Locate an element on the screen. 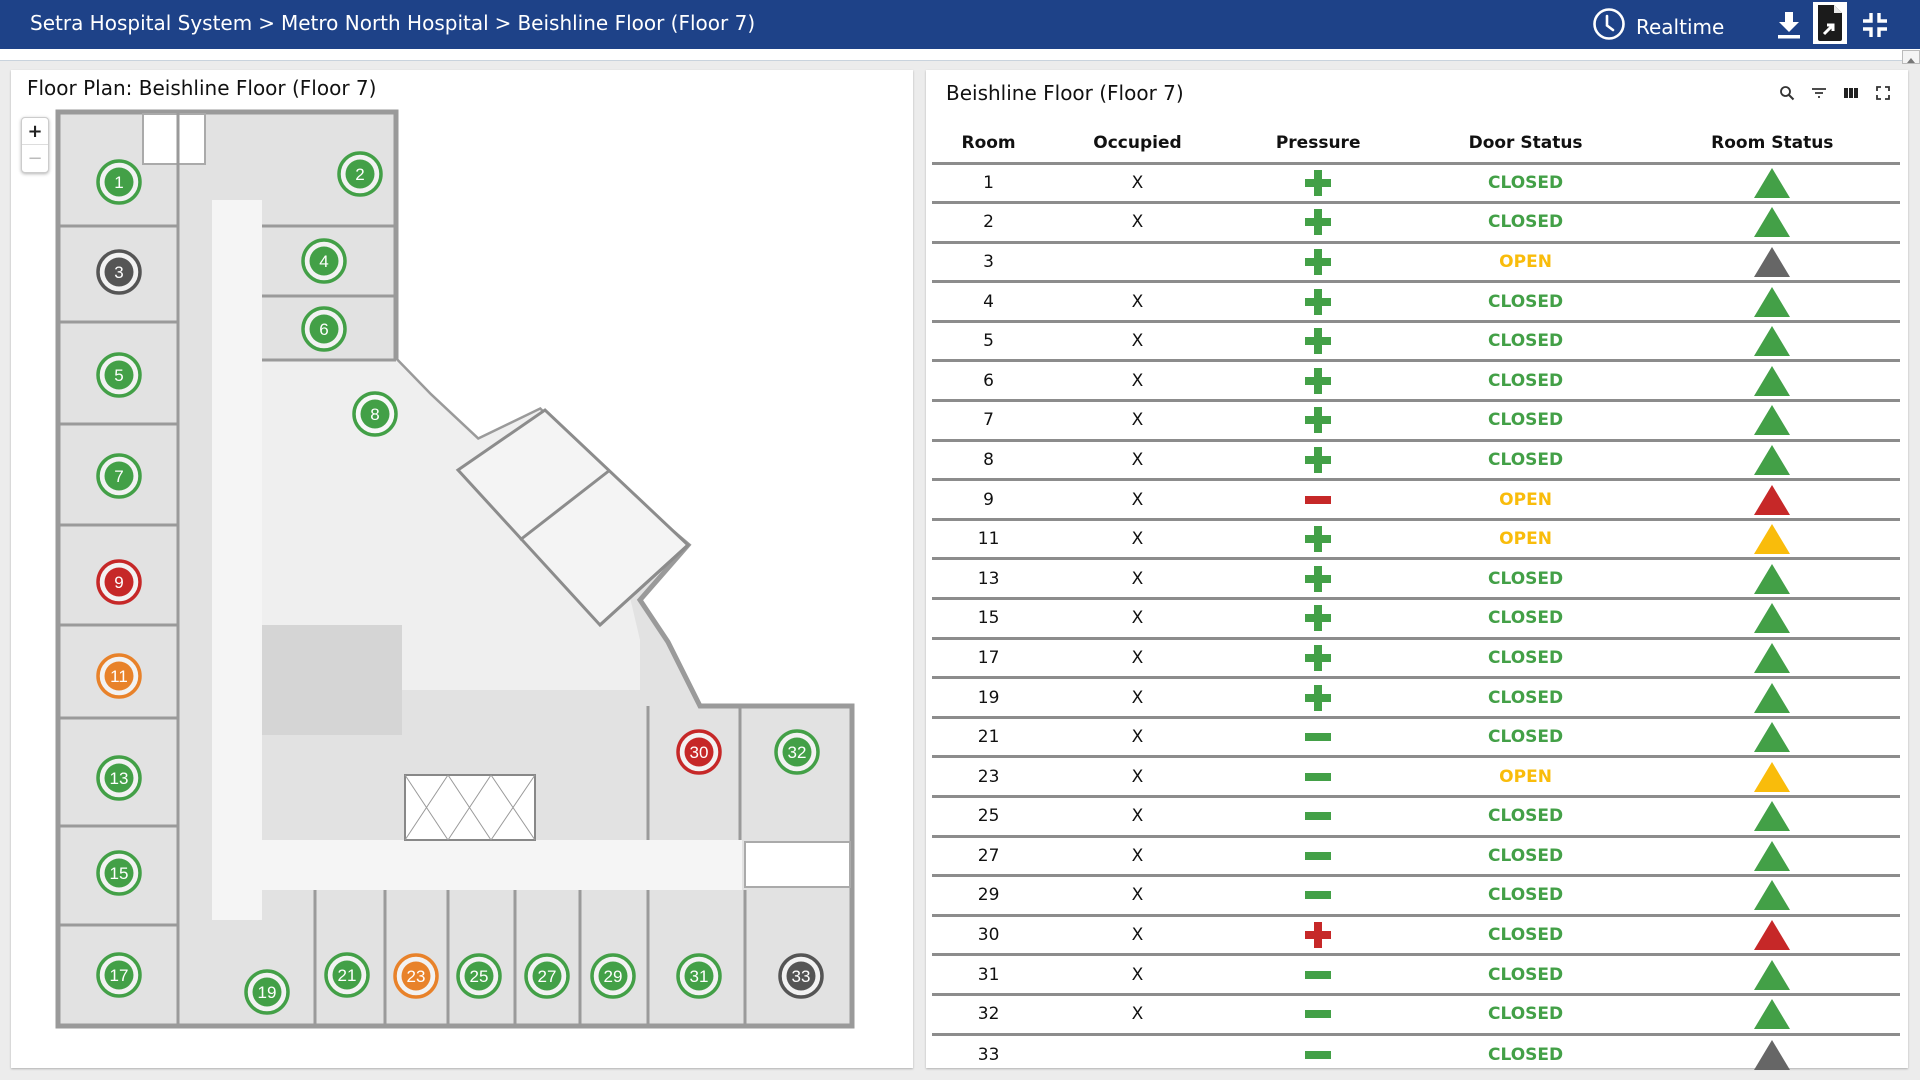 The height and width of the screenshot is (1080, 1920). fullscreen-icon is located at coordinates (1883, 93).